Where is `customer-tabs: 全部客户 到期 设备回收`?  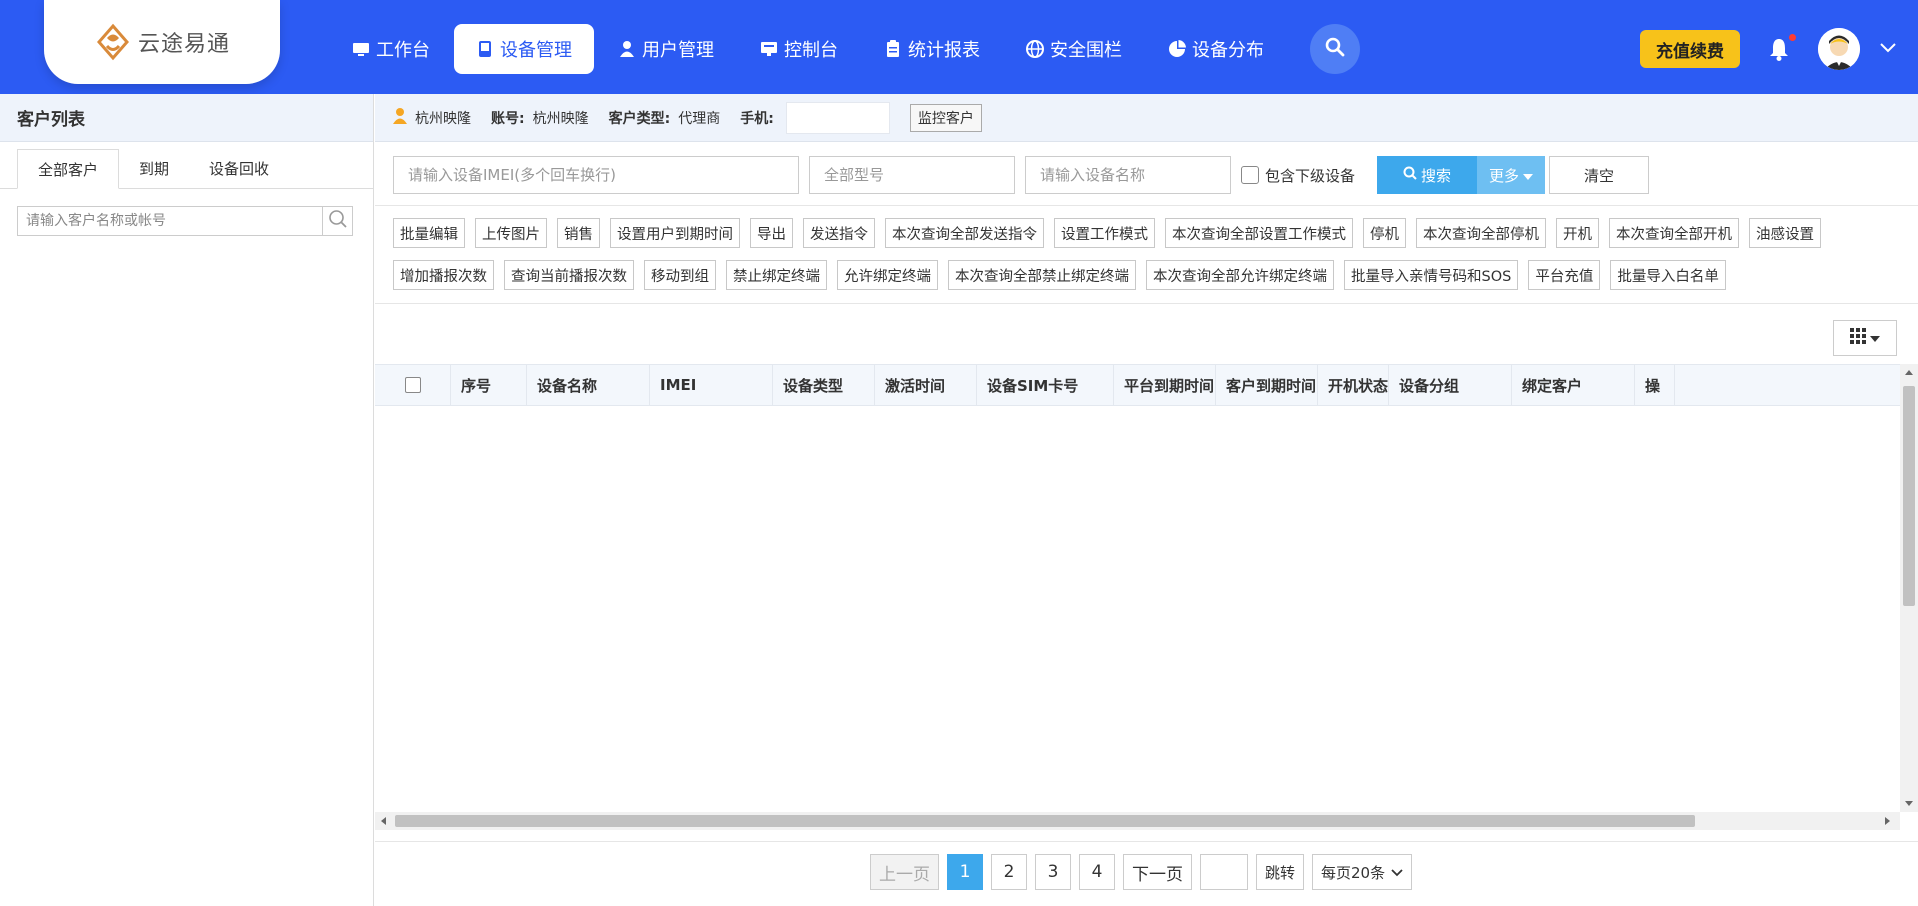 customer-tabs: 全部客户 到期 设备回收 is located at coordinates (186, 165).